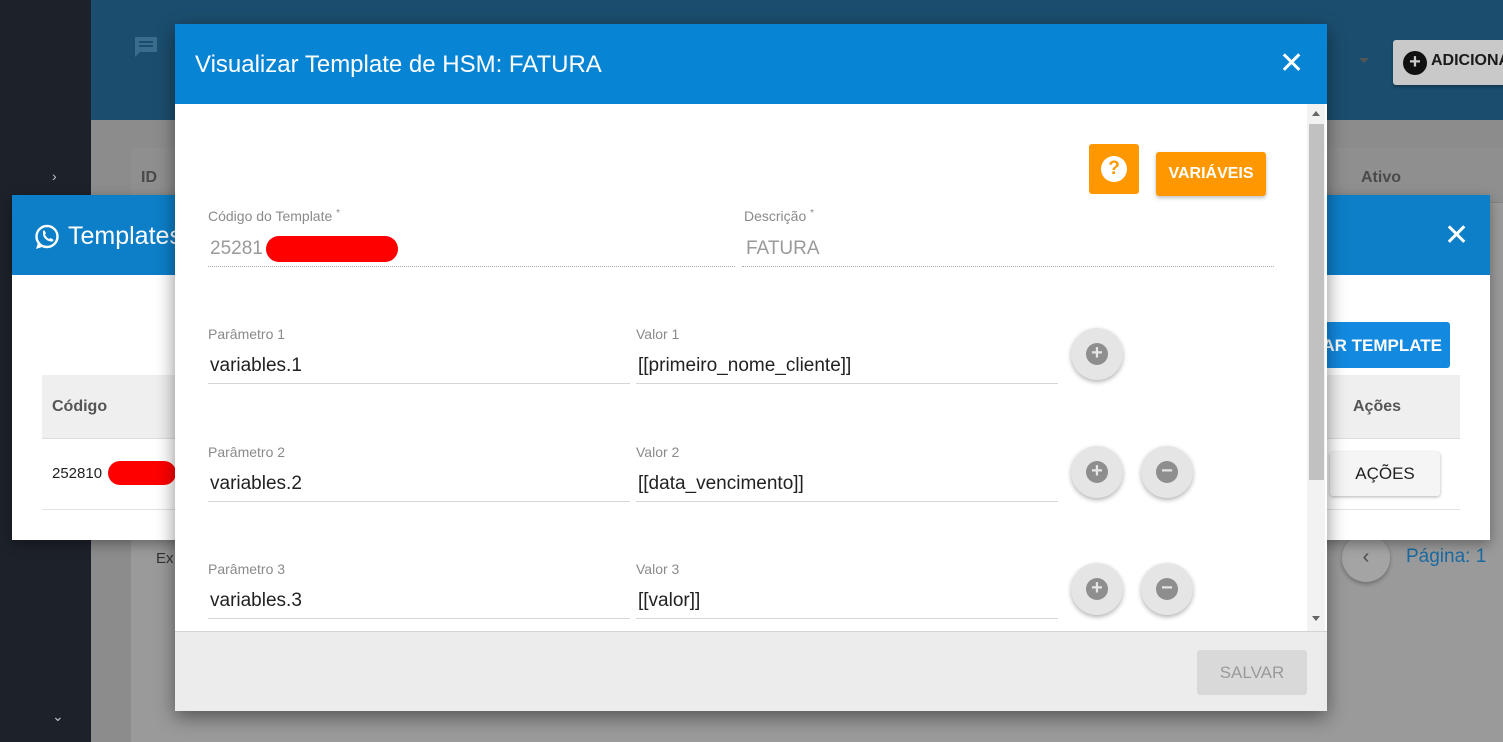  Describe the element at coordinates (779, 216) in the screenshot. I see `descricao-label: Descrição *` at that location.